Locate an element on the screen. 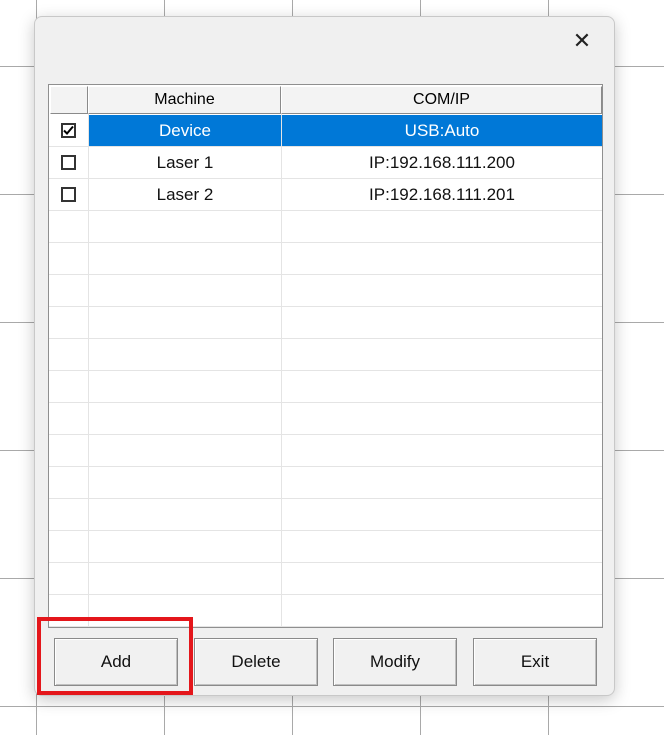 The image size is (664, 735). com-ip-cell: IP:192.168.111.201 is located at coordinates (442, 194).